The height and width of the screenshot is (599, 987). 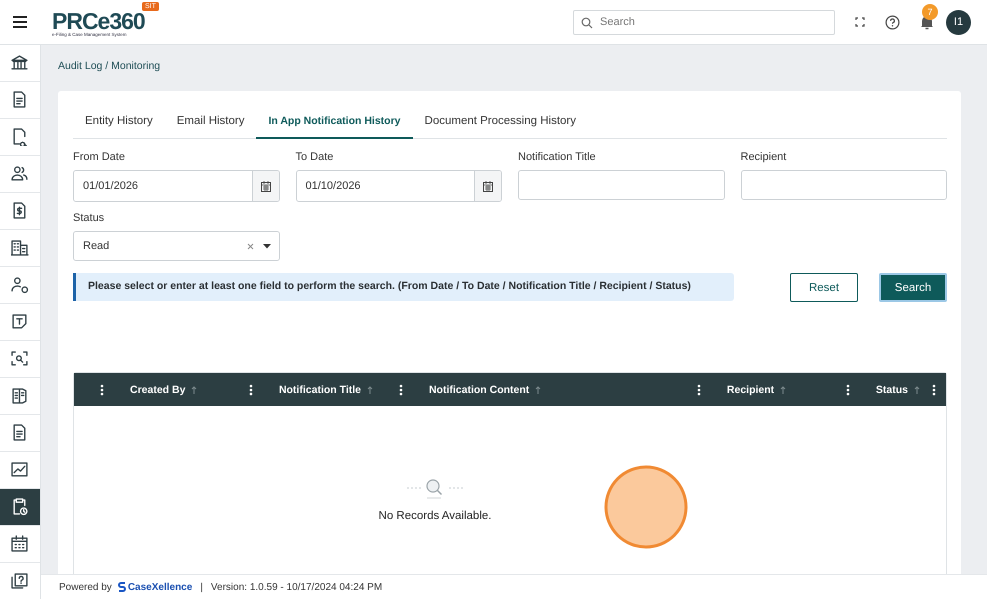 What do you see at coordinates (20, 396) in the screenshot?
I see `book-icon` at bounding box center [20, 396].